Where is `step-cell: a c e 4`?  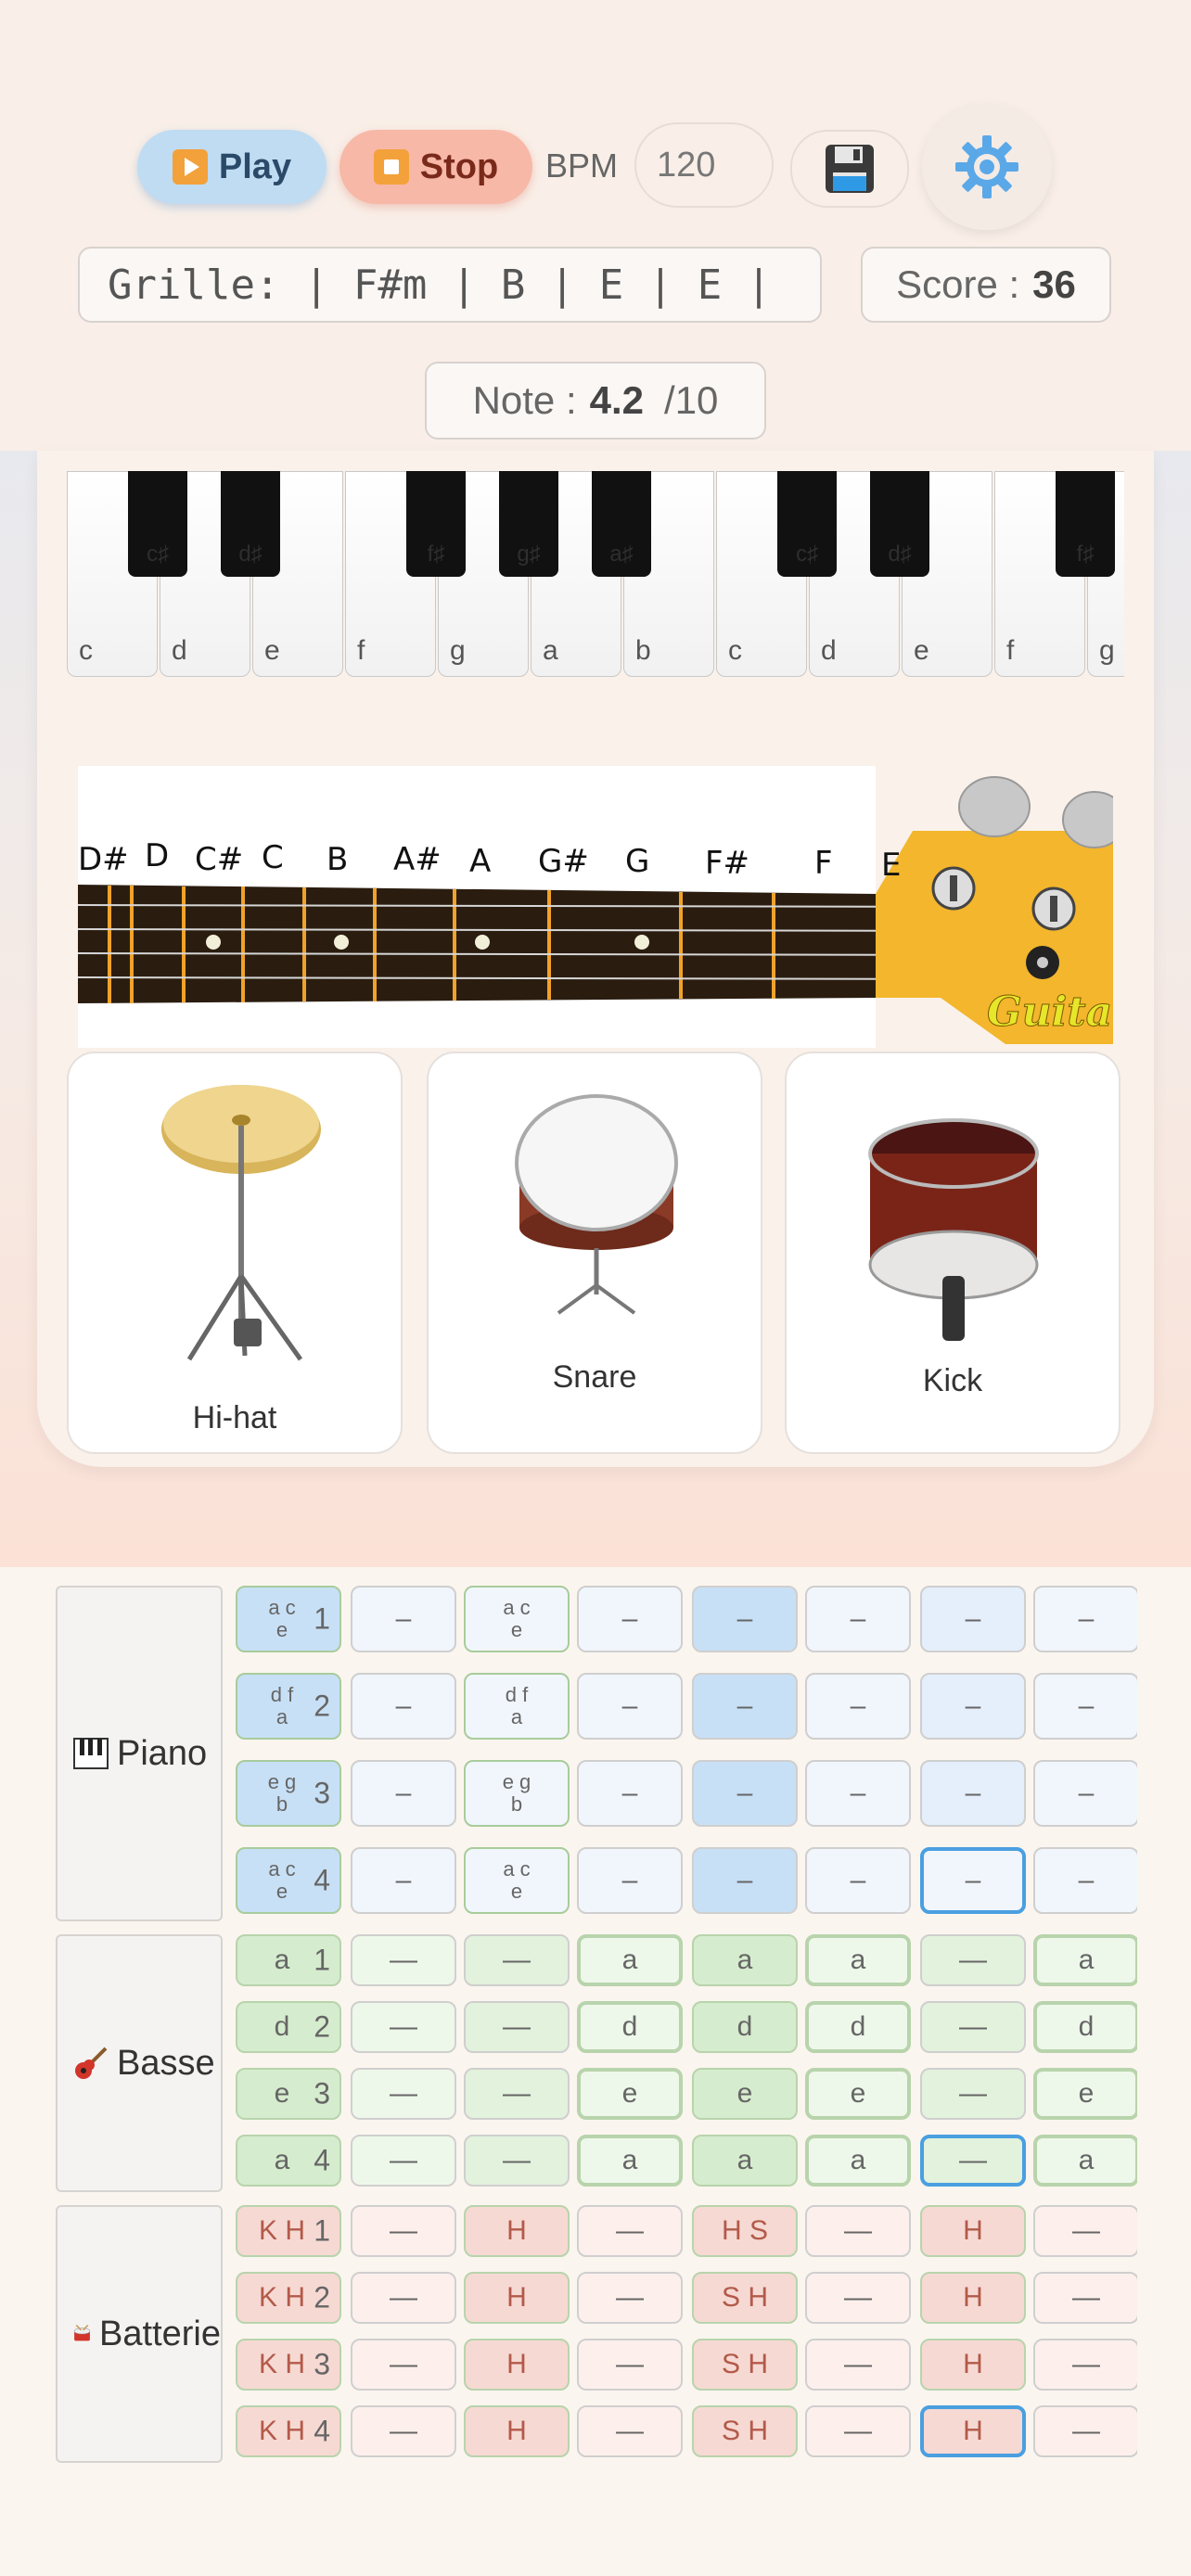
step-cell: a c e 4 is located at coordinates (288, 1880).